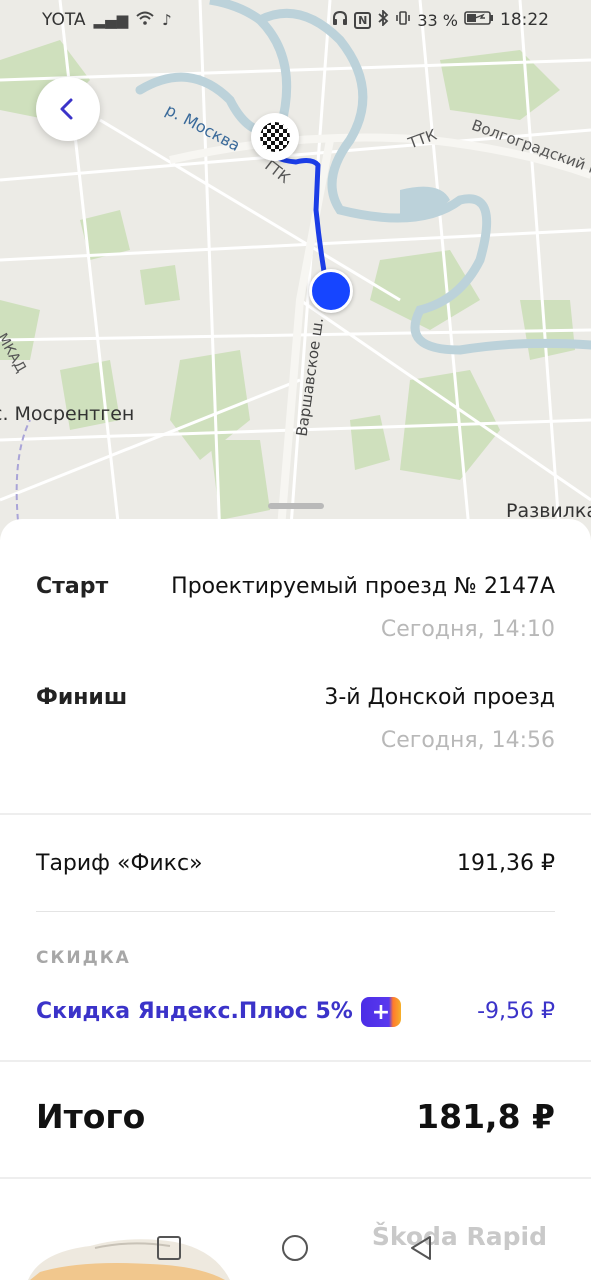 This screenshot has width=591, height=1280. Describe the element at coordinates (145, 20) in the screenshot. I see `wifi-icon` at that location.